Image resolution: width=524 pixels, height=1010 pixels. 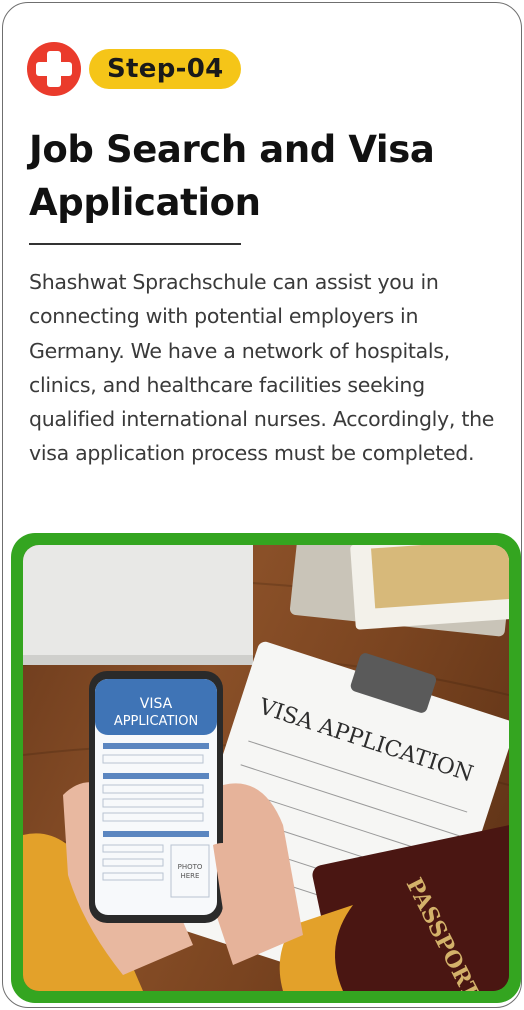 What do you see at coordinates (54, 69) in the screenshot?
I see `medical-cross-icon` at bounding box center [54, 69].